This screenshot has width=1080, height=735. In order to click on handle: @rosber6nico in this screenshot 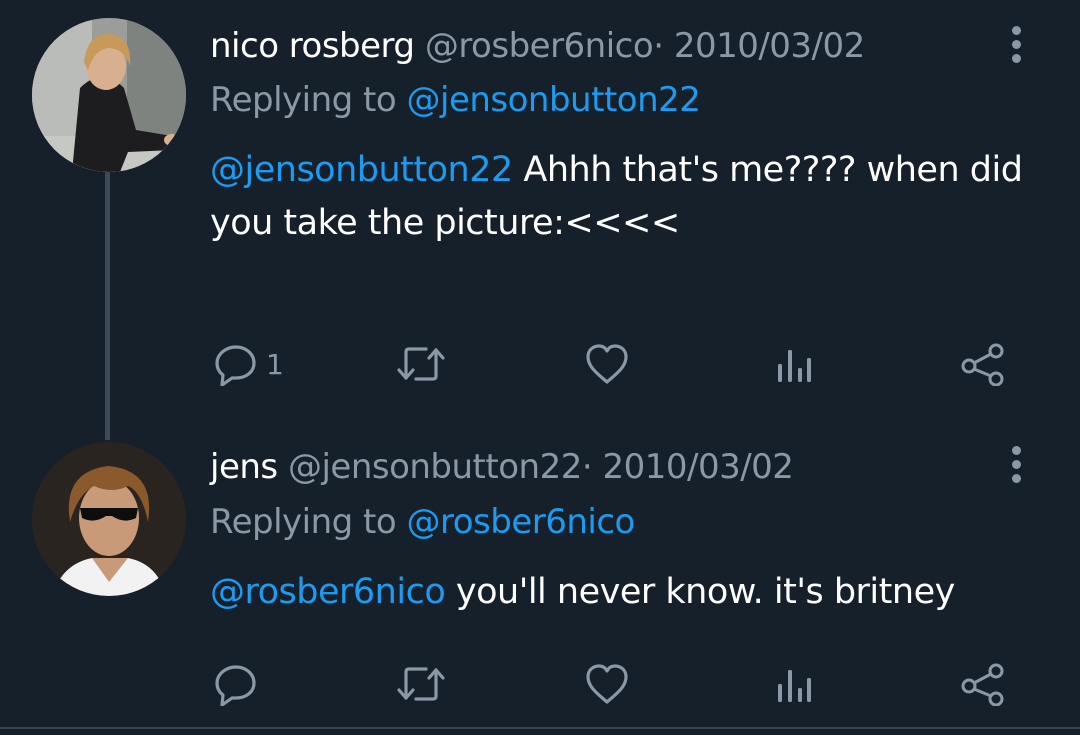, I will do `click(539, 46)`.